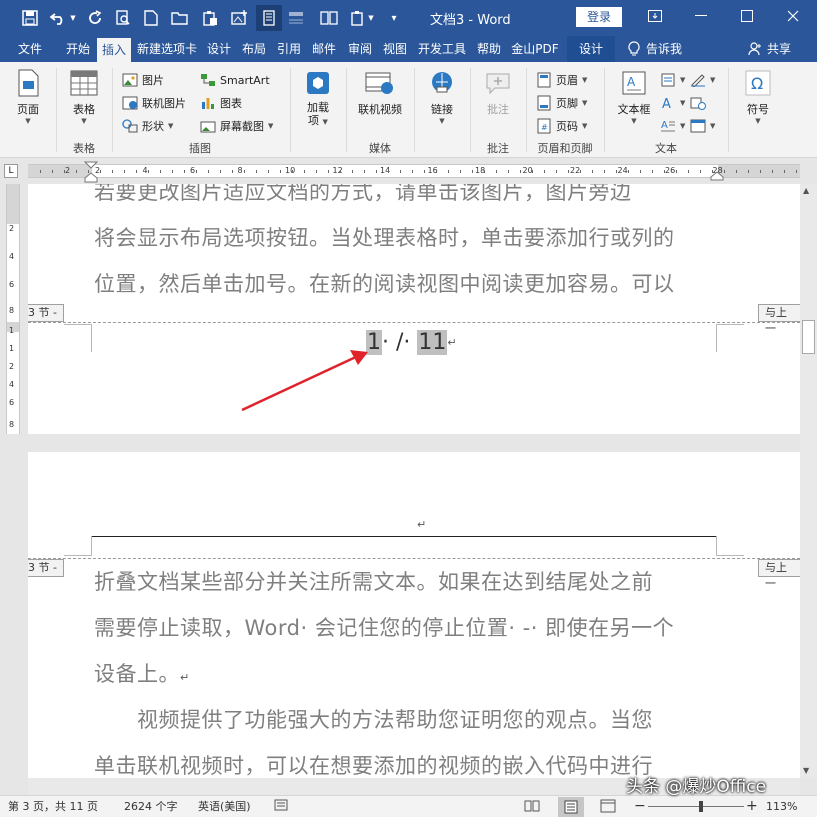  Describe the element at coordinates (360, 49) in the screenshot. I see `tab-review: 审阅` at that location.